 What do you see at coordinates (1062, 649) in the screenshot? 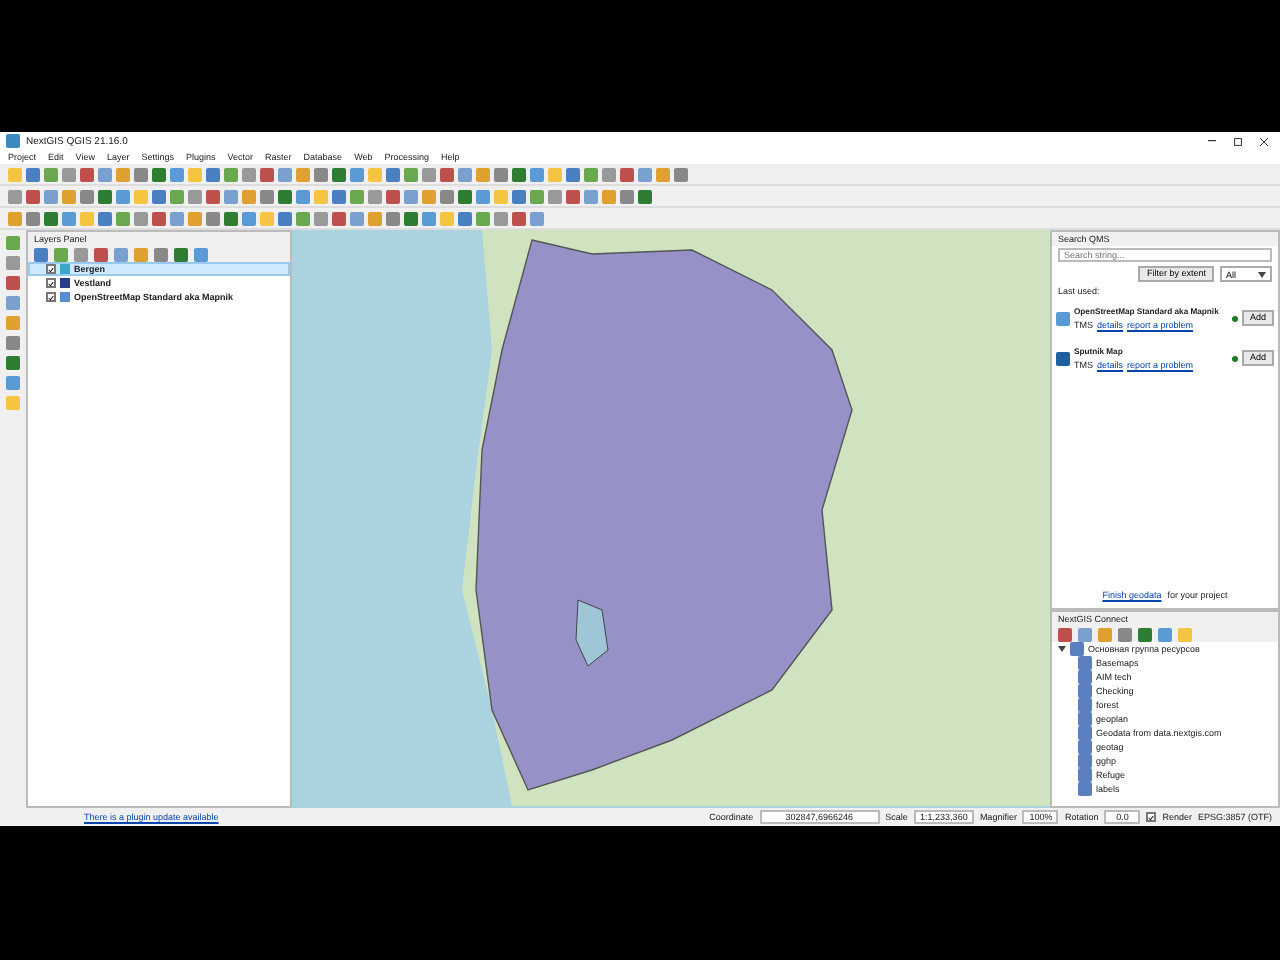
I see `expand-arrow-icon` at bounding box center [1062, 649].